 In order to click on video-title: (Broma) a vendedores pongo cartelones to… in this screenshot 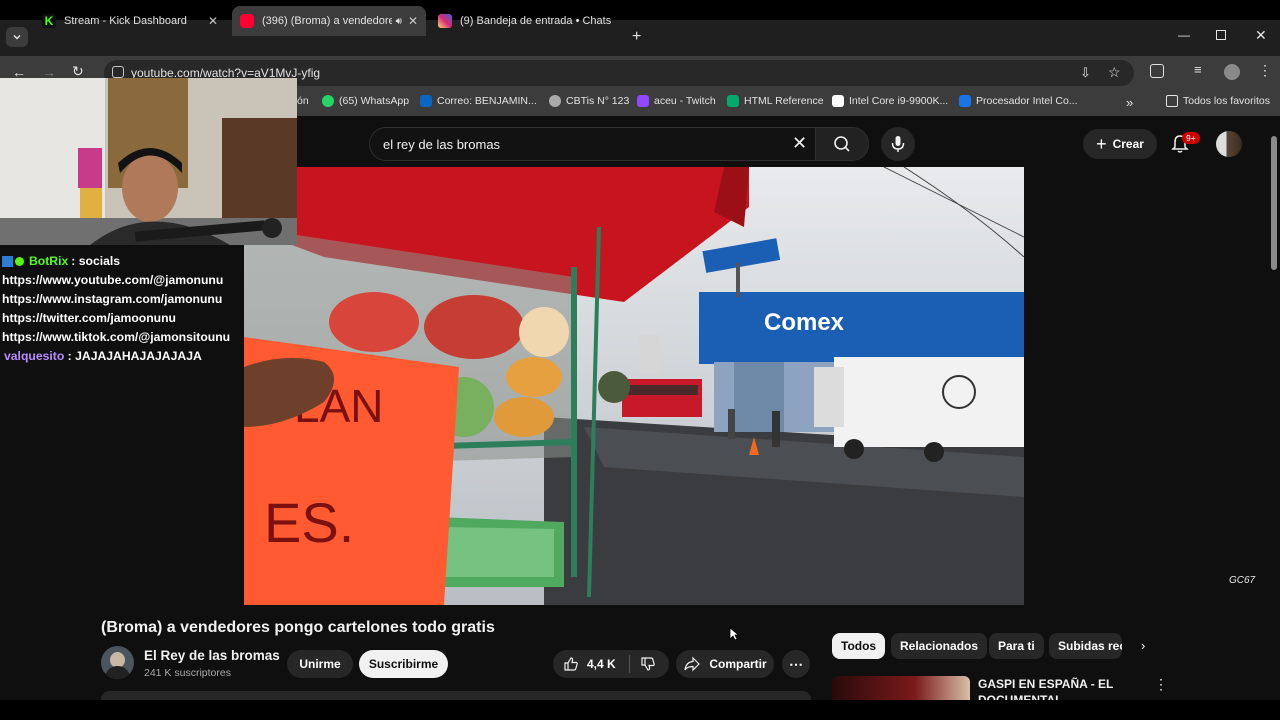, I will do `click(298, 627)`.